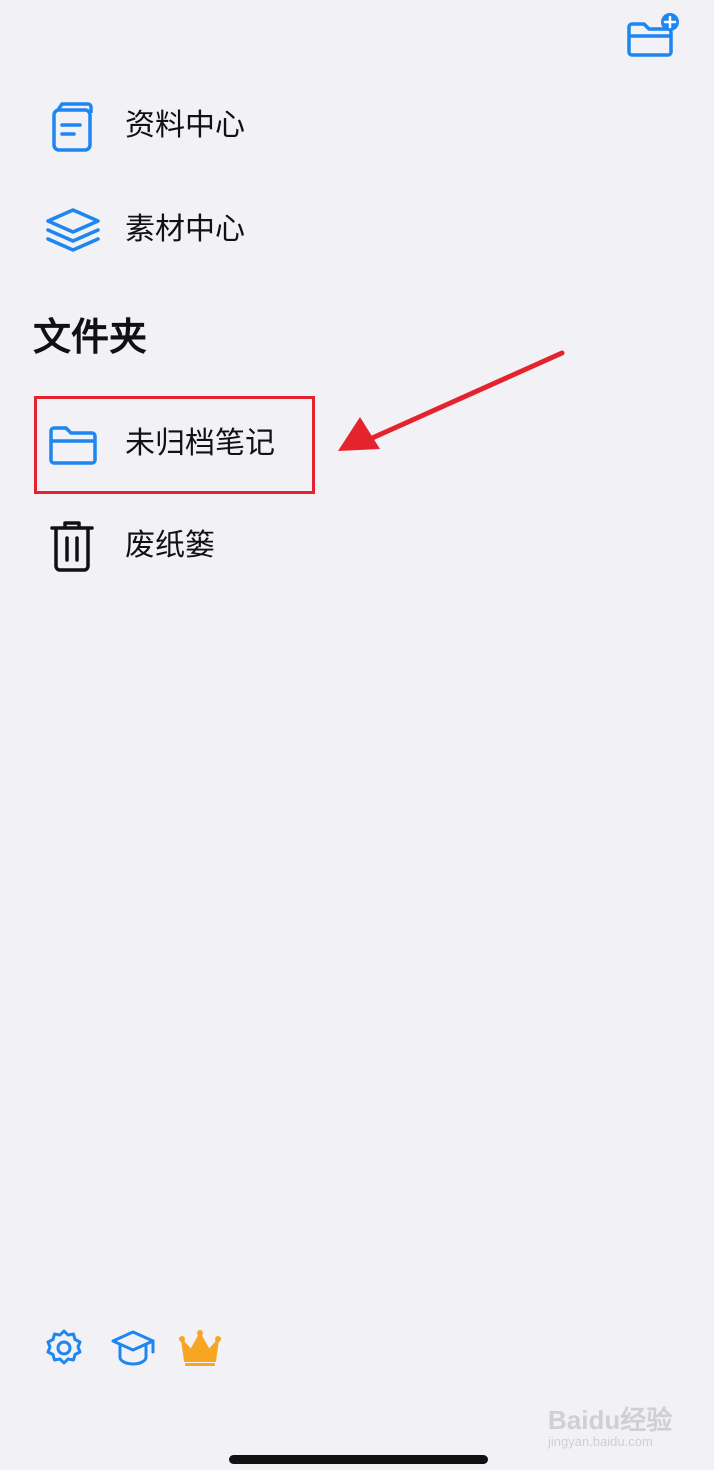  I want to click on tutorial-button, so click(133, 1348).